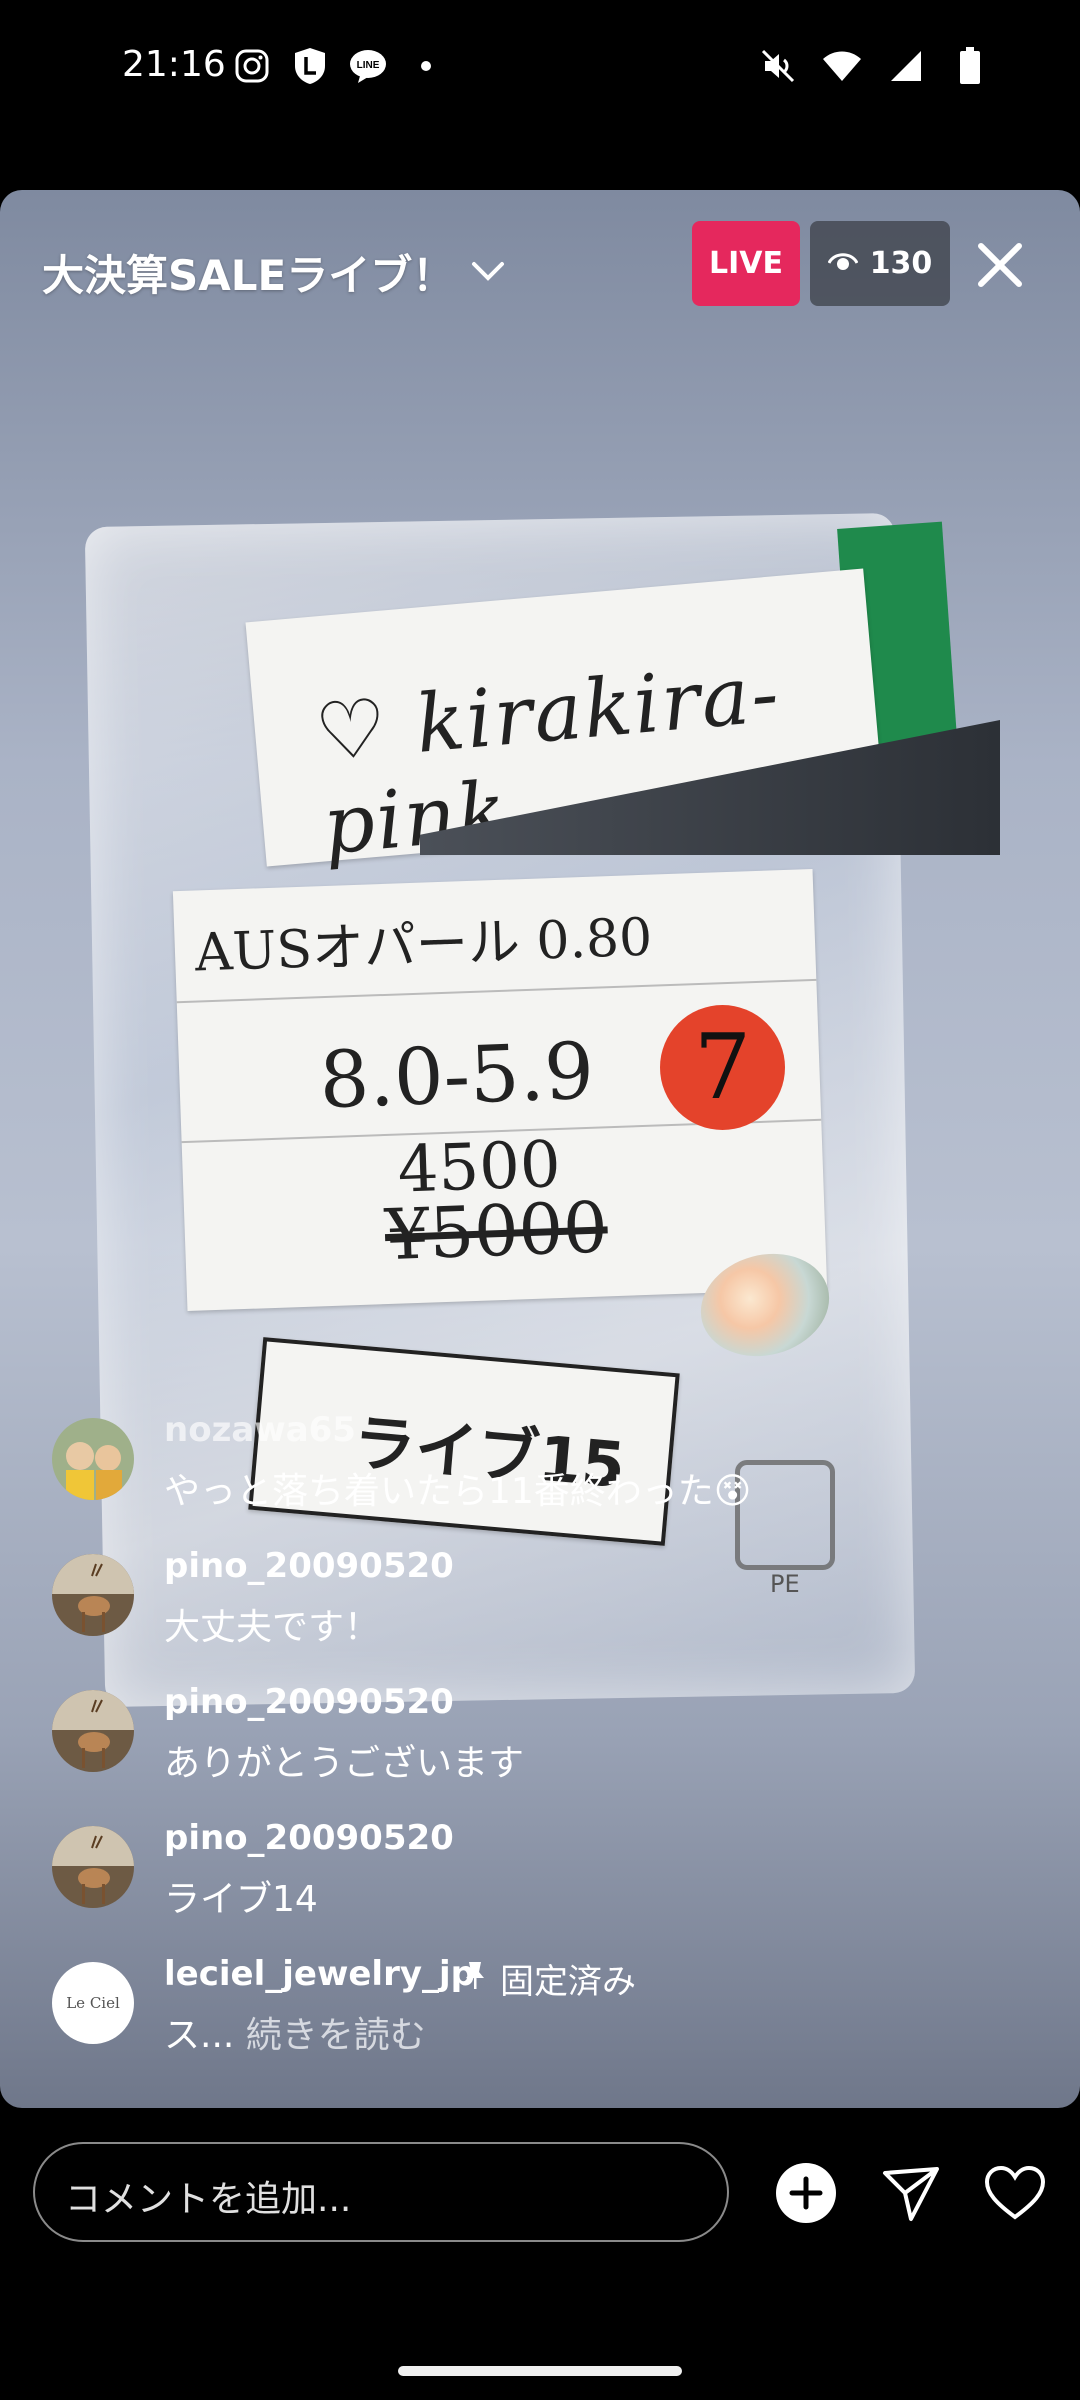 Image resolution: width=1080 pixels, height=2400 pixels. I want to click on heart-icon, so click(1015, 2193).